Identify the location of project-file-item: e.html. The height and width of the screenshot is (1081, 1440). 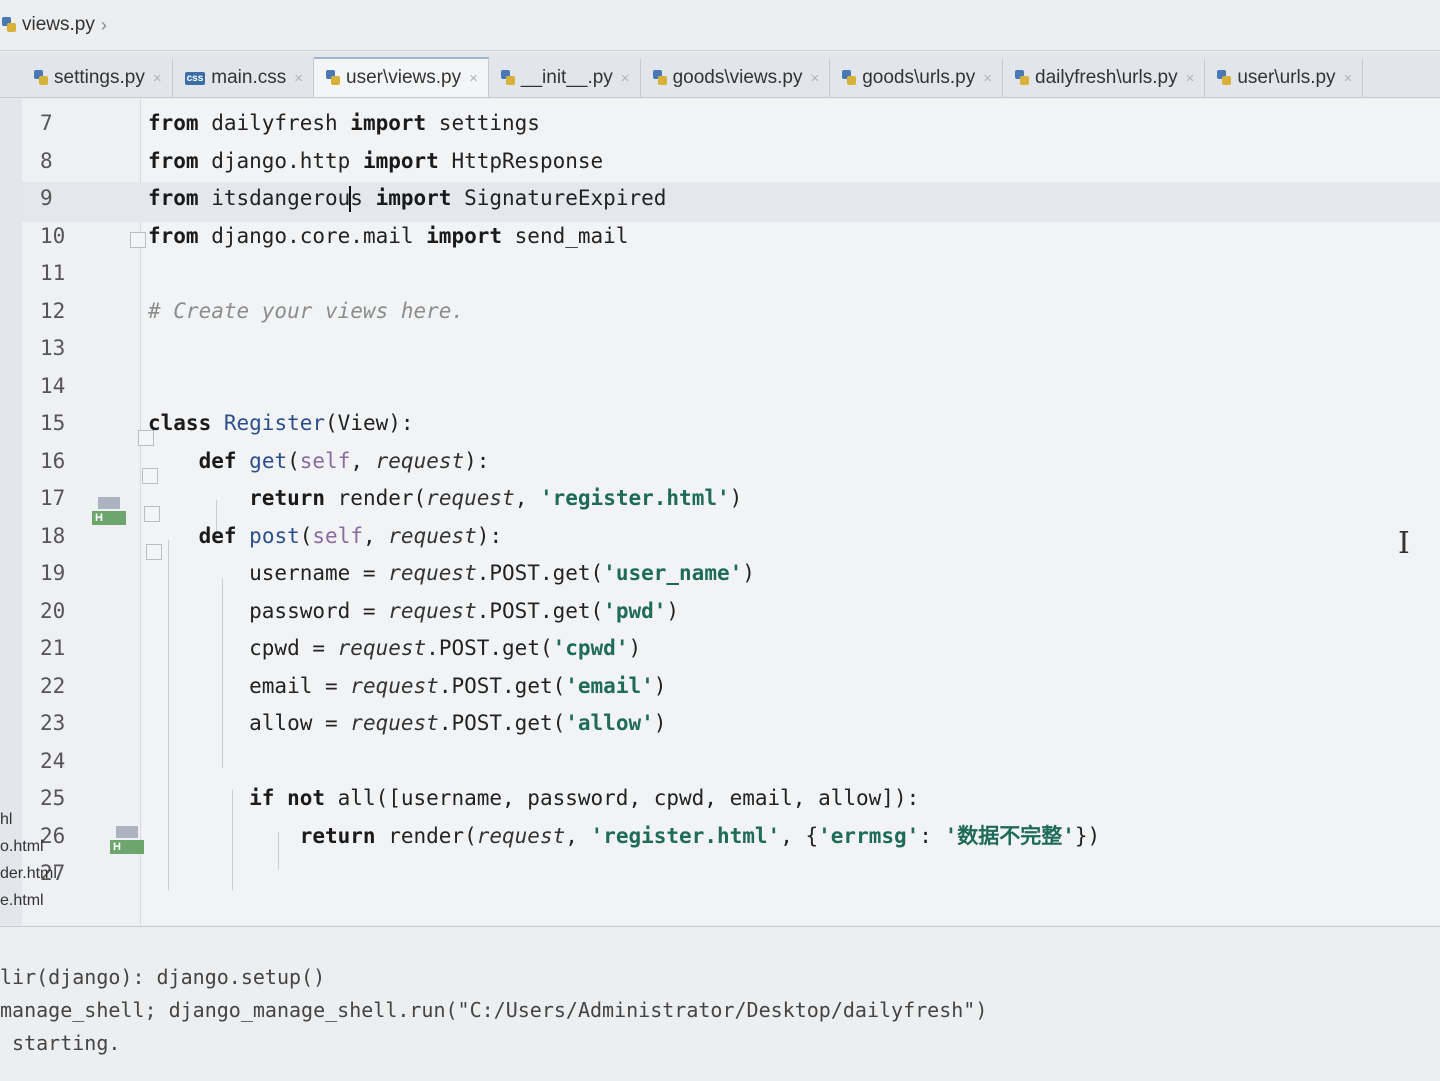
(35, 900).